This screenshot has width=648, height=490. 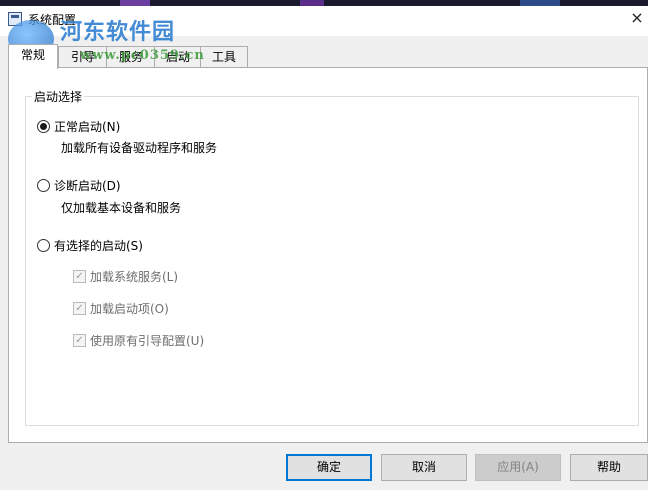 I want to click on radio-checked-icon, so click(x=43, y=126).